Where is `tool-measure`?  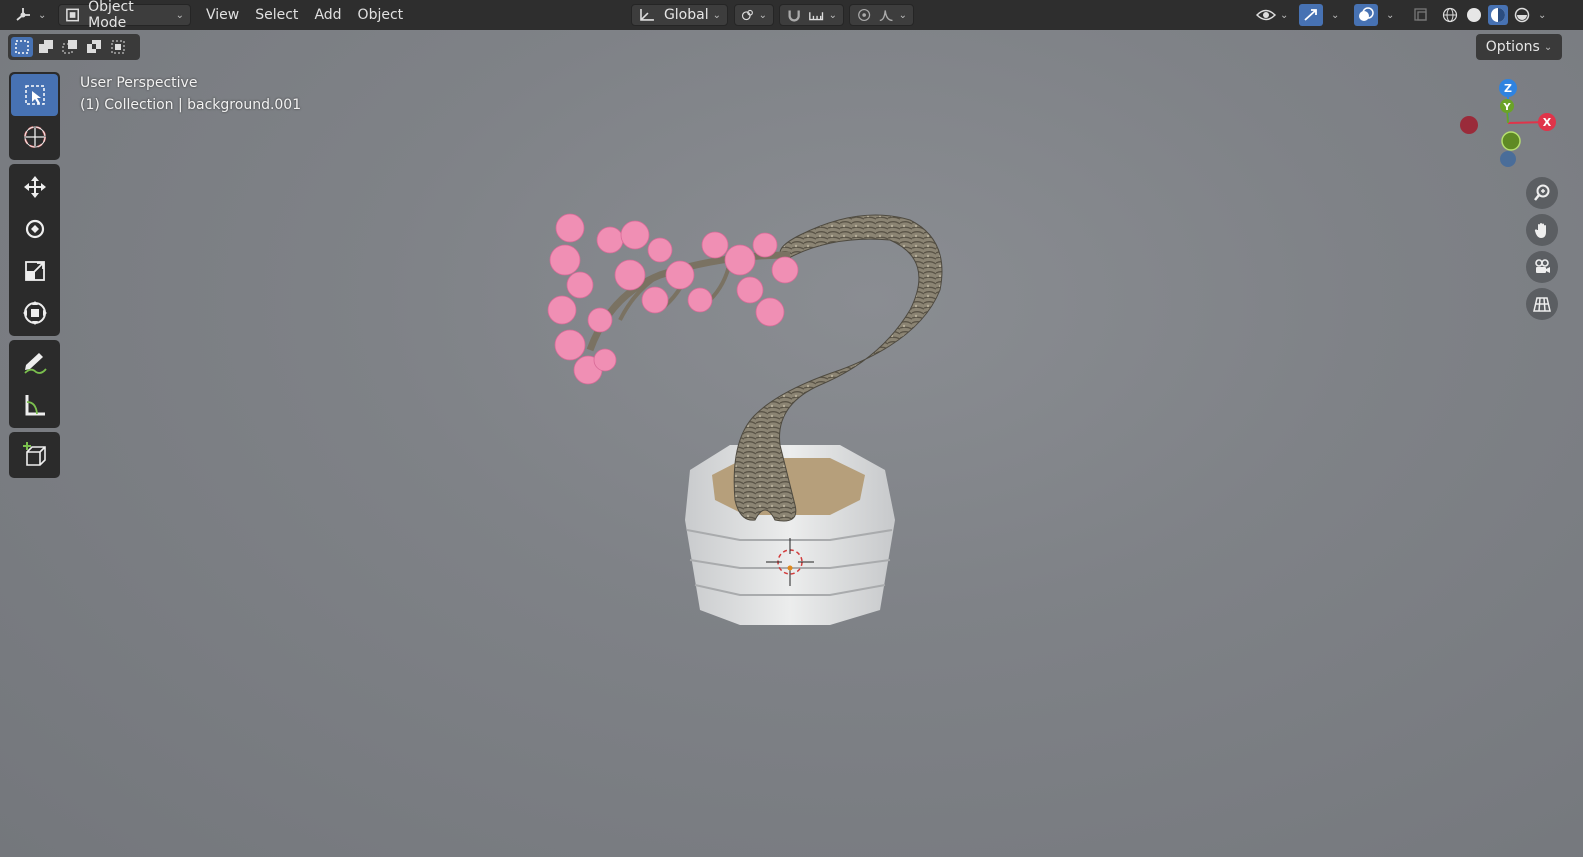
tool-measure is located at coordinates (34, 405).